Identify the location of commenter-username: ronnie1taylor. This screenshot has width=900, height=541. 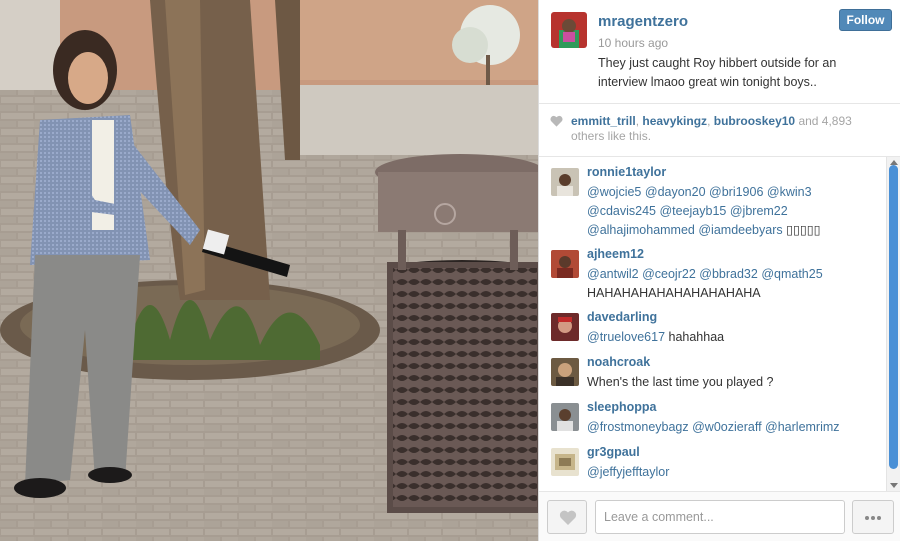
(626, 172).